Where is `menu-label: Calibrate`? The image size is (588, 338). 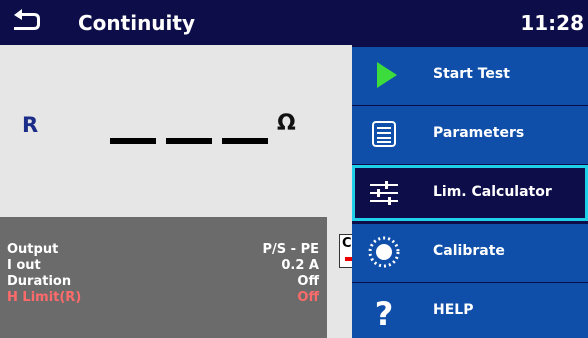 menu-label: Calibrate is located at coordinates (469, 251).